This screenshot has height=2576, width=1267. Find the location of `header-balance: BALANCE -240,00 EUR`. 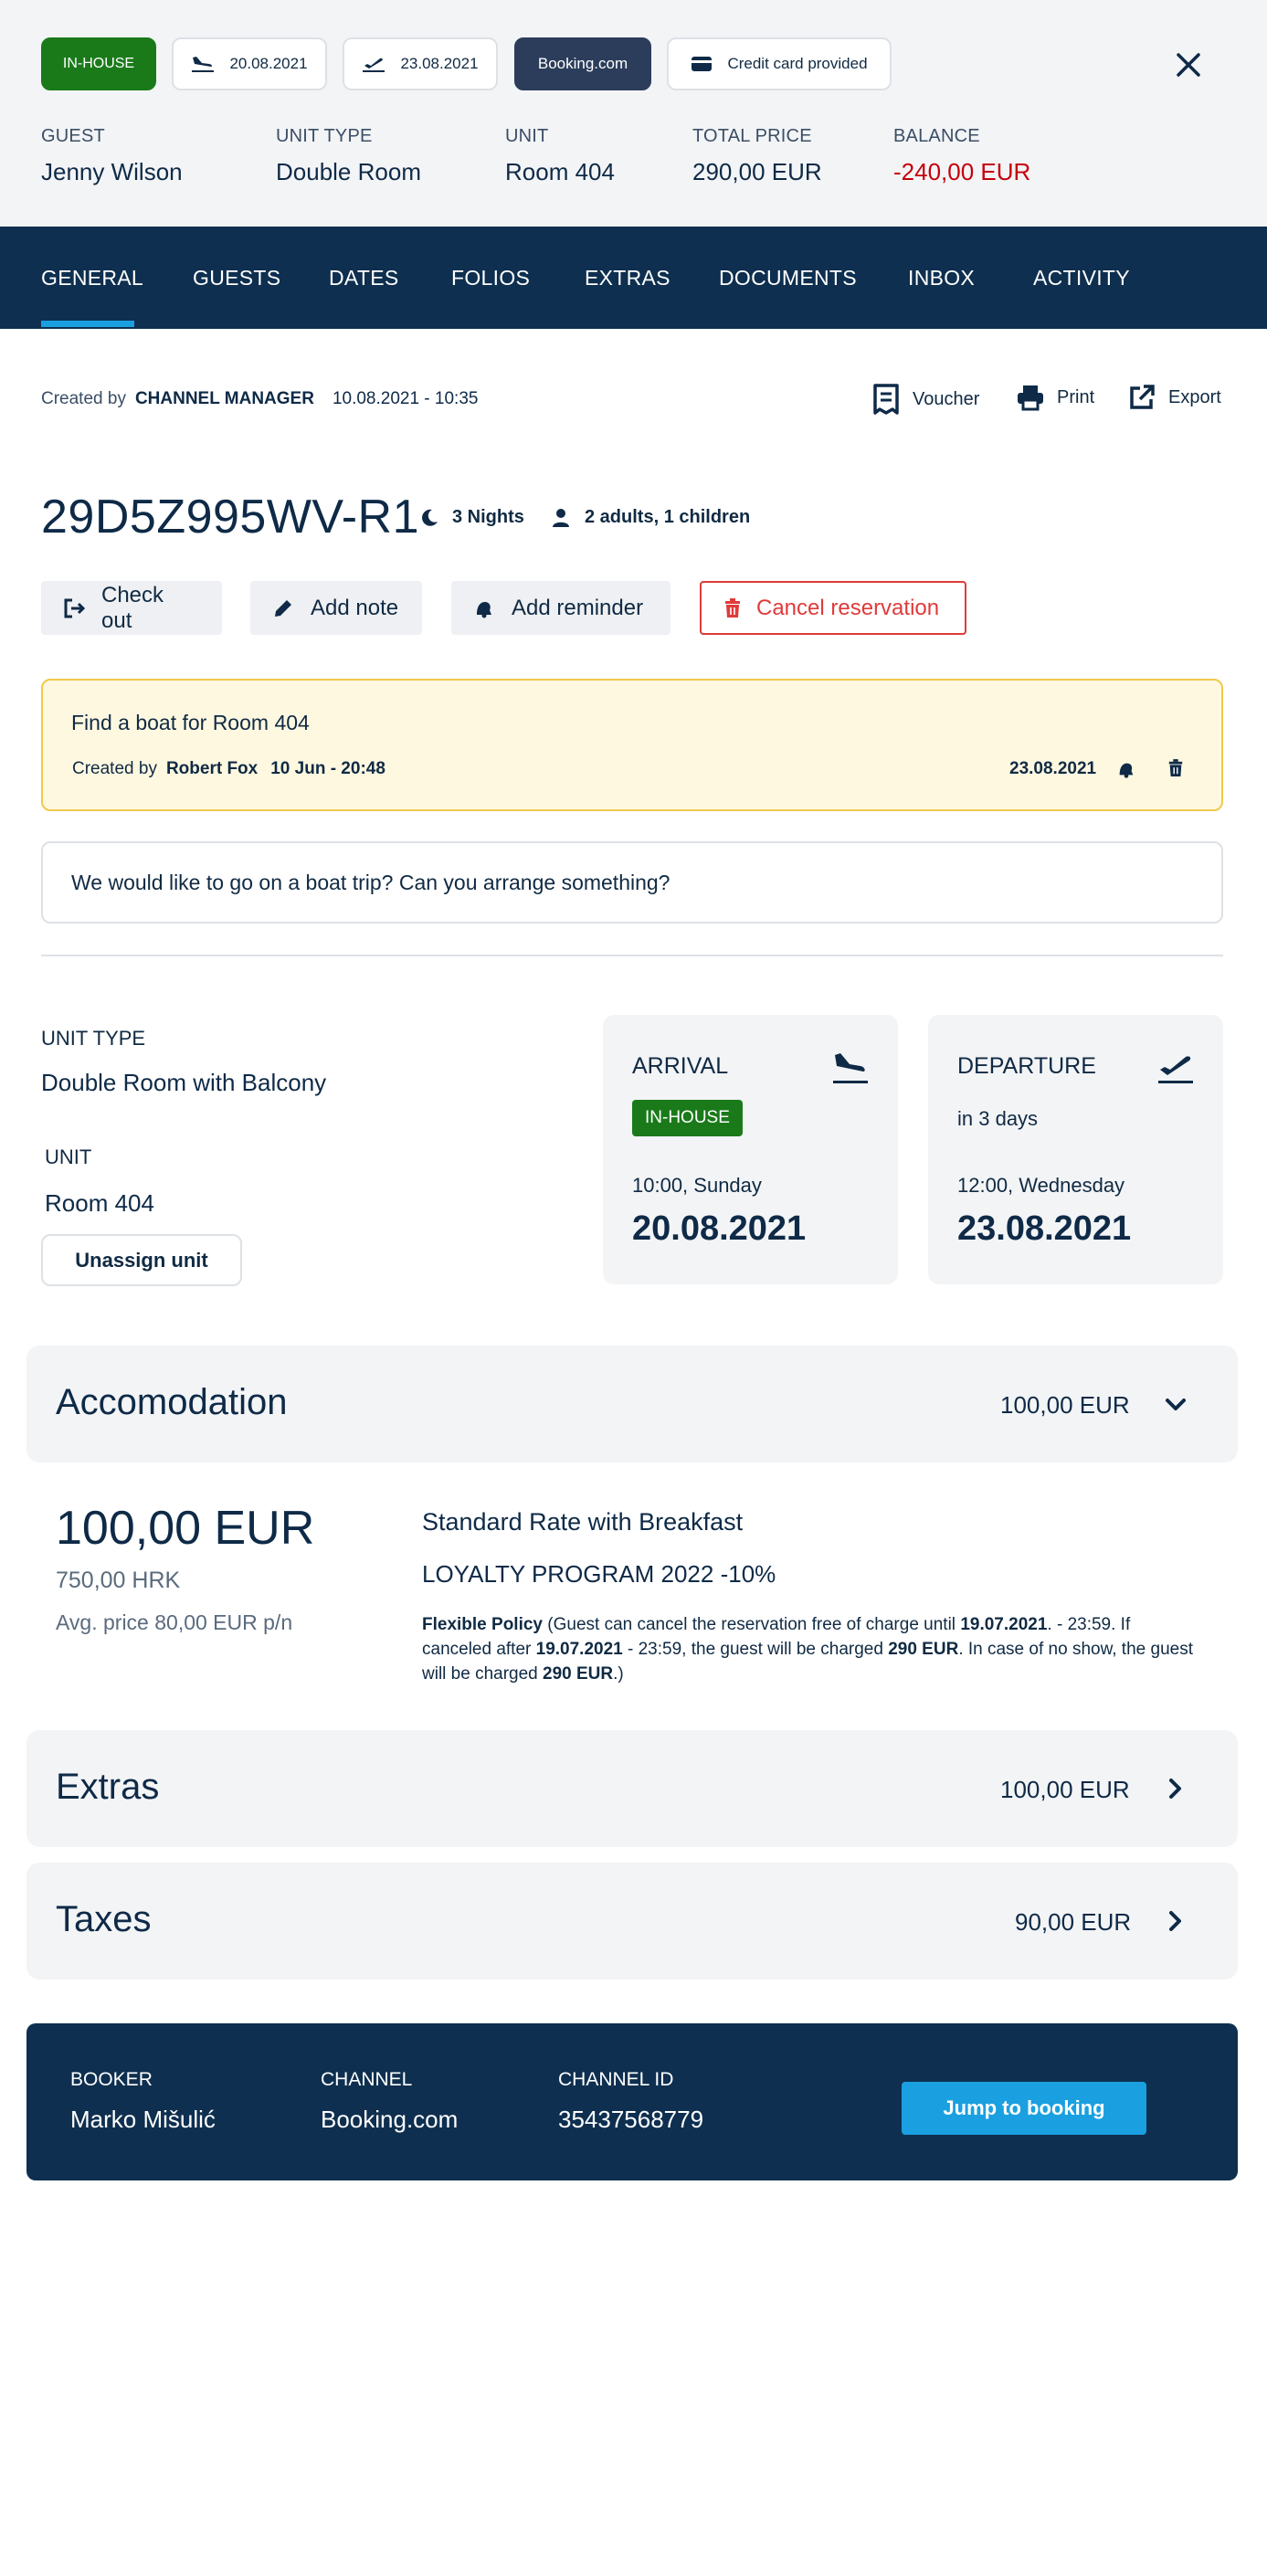

header-balance: BALANCE -240,00 EUR is located at coordinates (961, 156).